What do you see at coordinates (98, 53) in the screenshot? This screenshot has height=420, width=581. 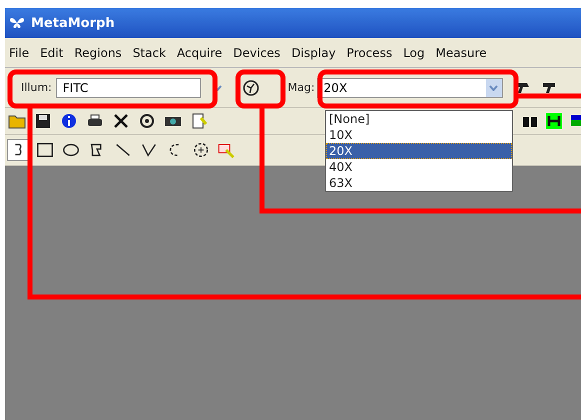 I see `menu-item: Regions` at bounding box center [98, 53].